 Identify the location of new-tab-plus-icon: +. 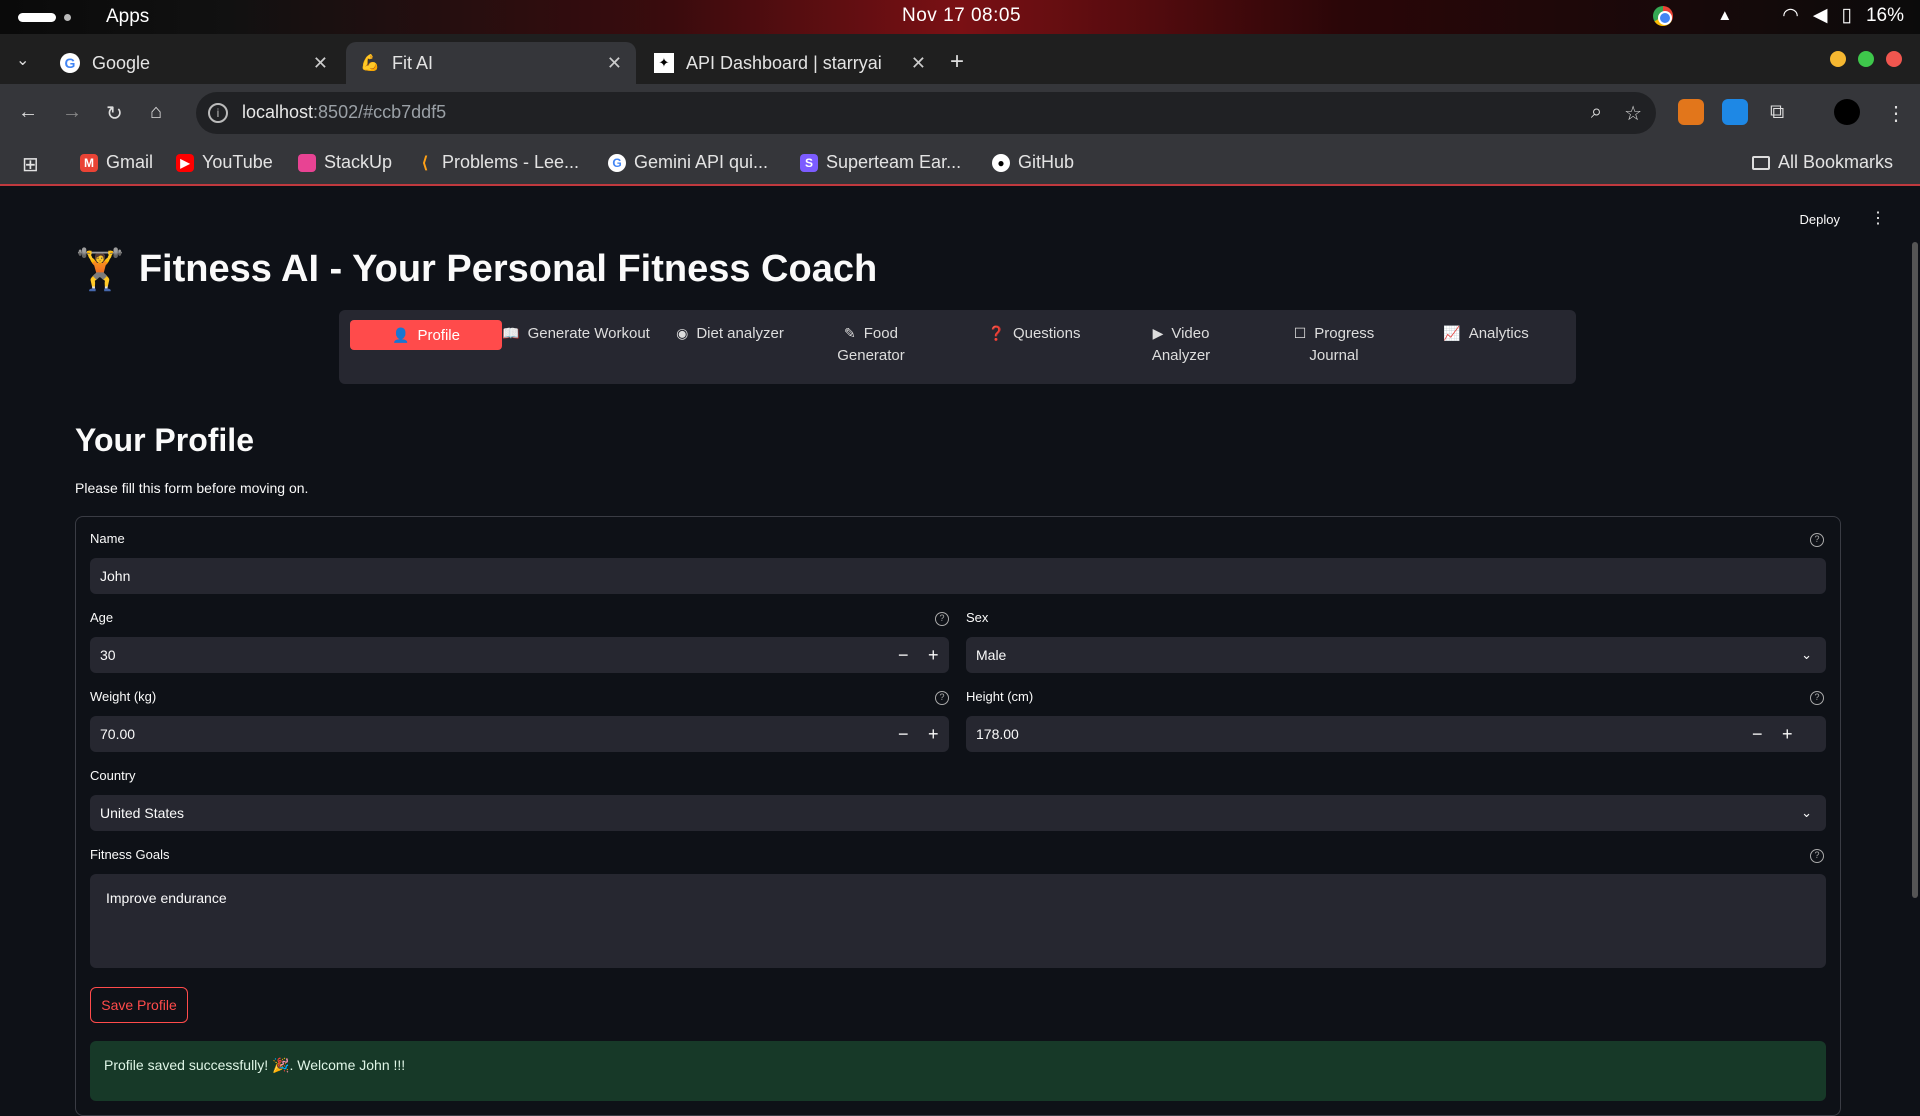
(957, 62).